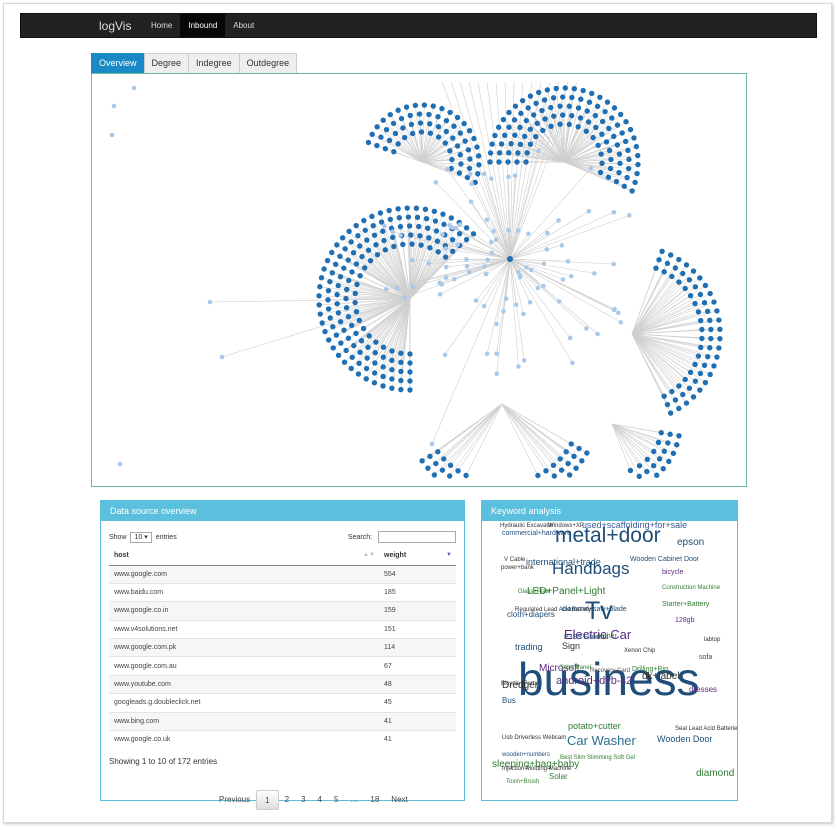 The height and width of the screenshot is (827, 836). Describe the element at coordinates (514, 560) in the screenshot. I see `keyword: V Cable` at that location.